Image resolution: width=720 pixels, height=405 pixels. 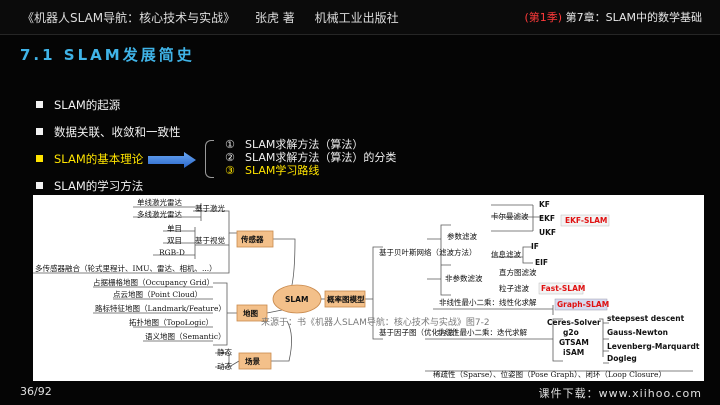 What do you see at coordinates (356, 18) in the screenshot?
I see `publisher: 机械工业出版社` at bounding box center [356, 18].